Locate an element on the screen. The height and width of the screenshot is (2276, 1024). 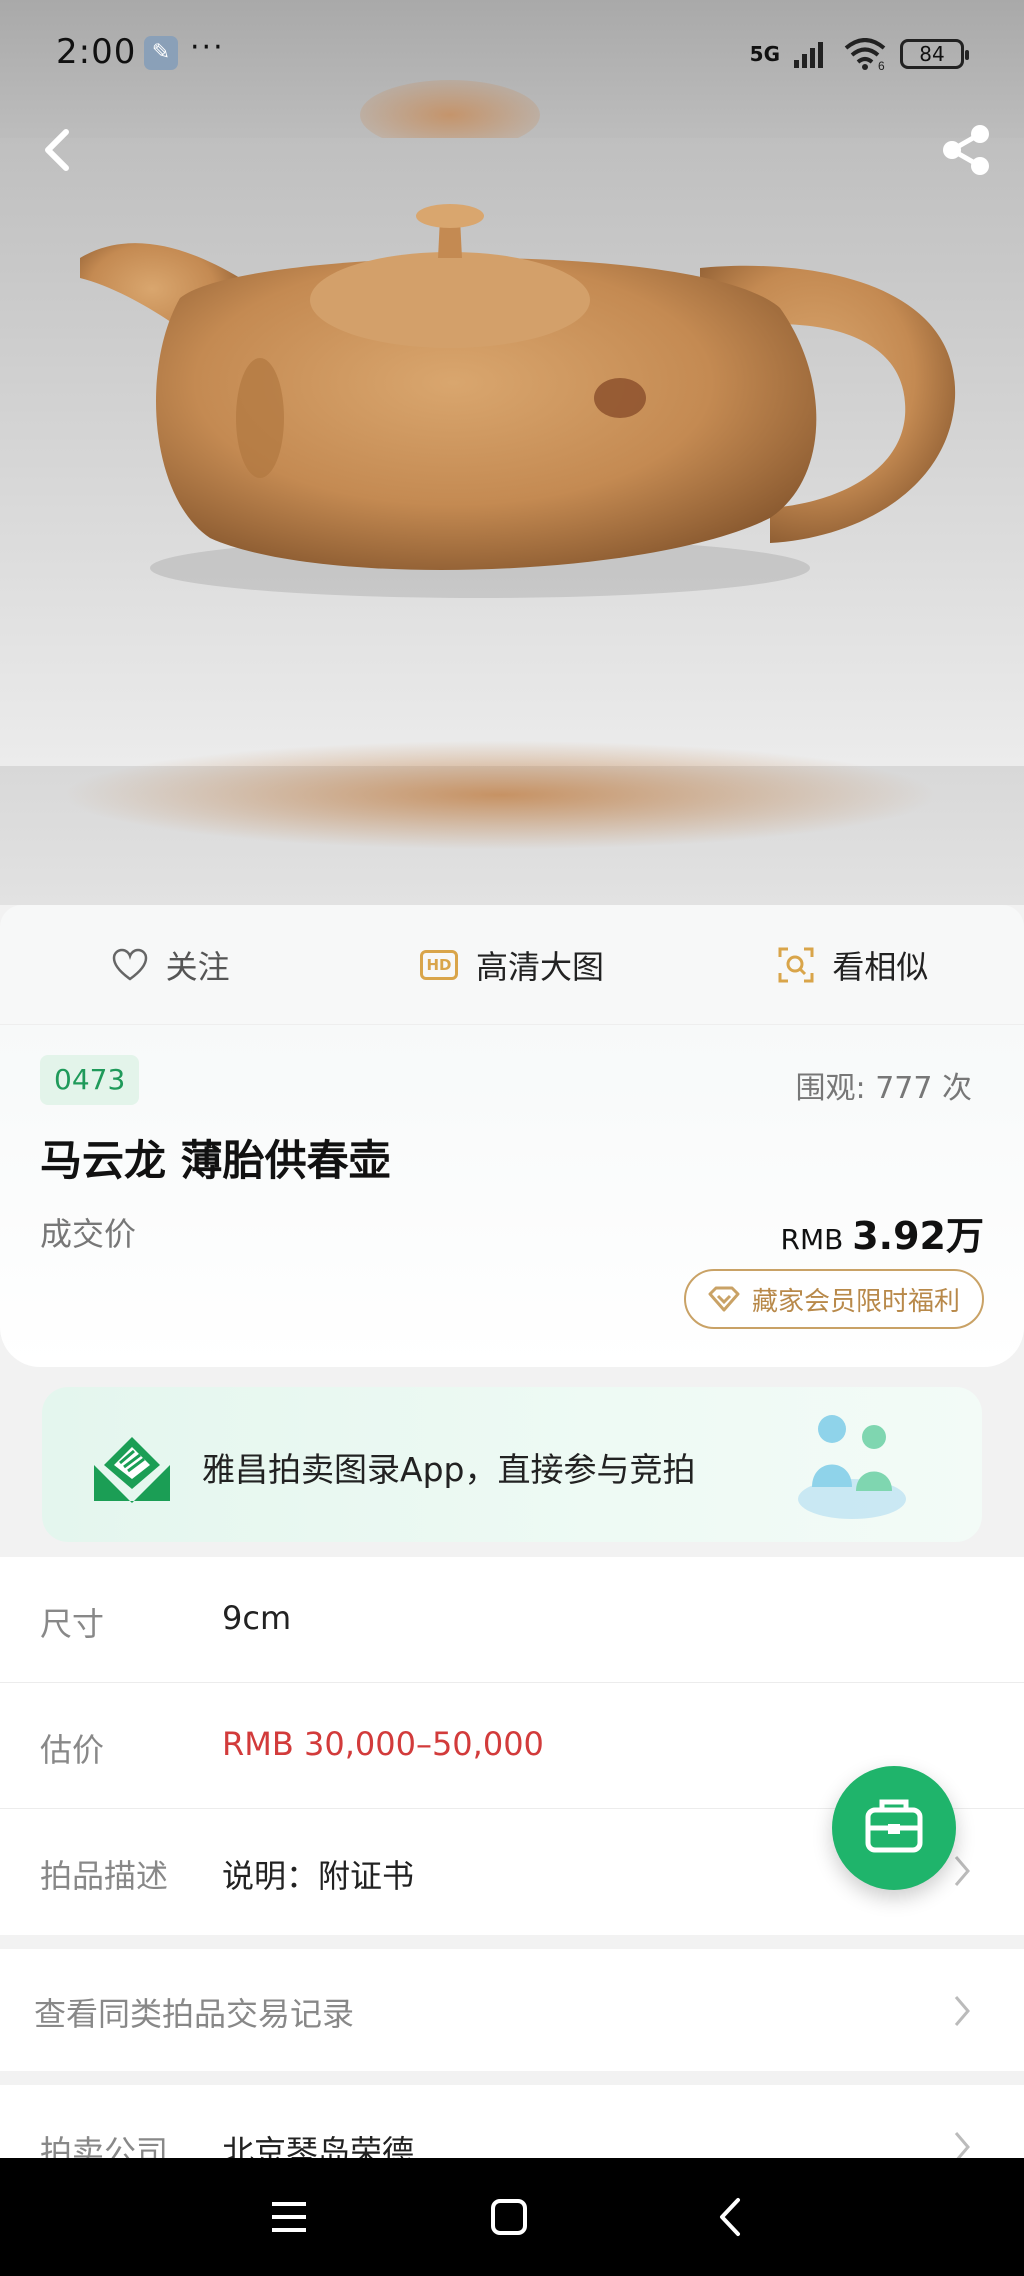
banner-section: 雅昌拍卖图录App，直接参与竞拍 is located at coordinates (512, 1462).